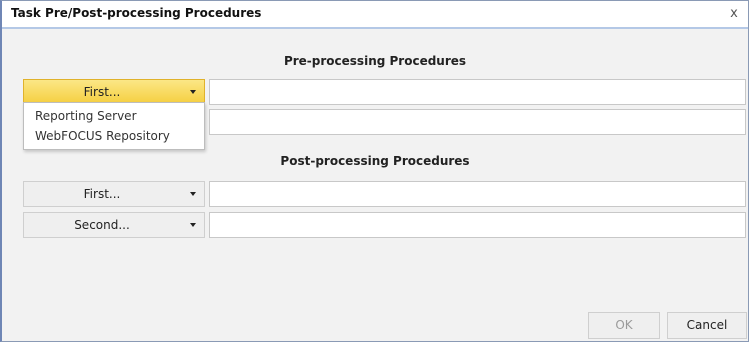  What do you see at coordinates (375, 161) in the screenshot?
I see `post-processing-heading: Post-processing Procedures` at bounding box center [375, 161].